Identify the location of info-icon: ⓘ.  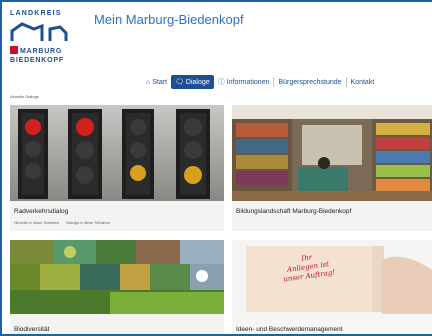
(221, 82).